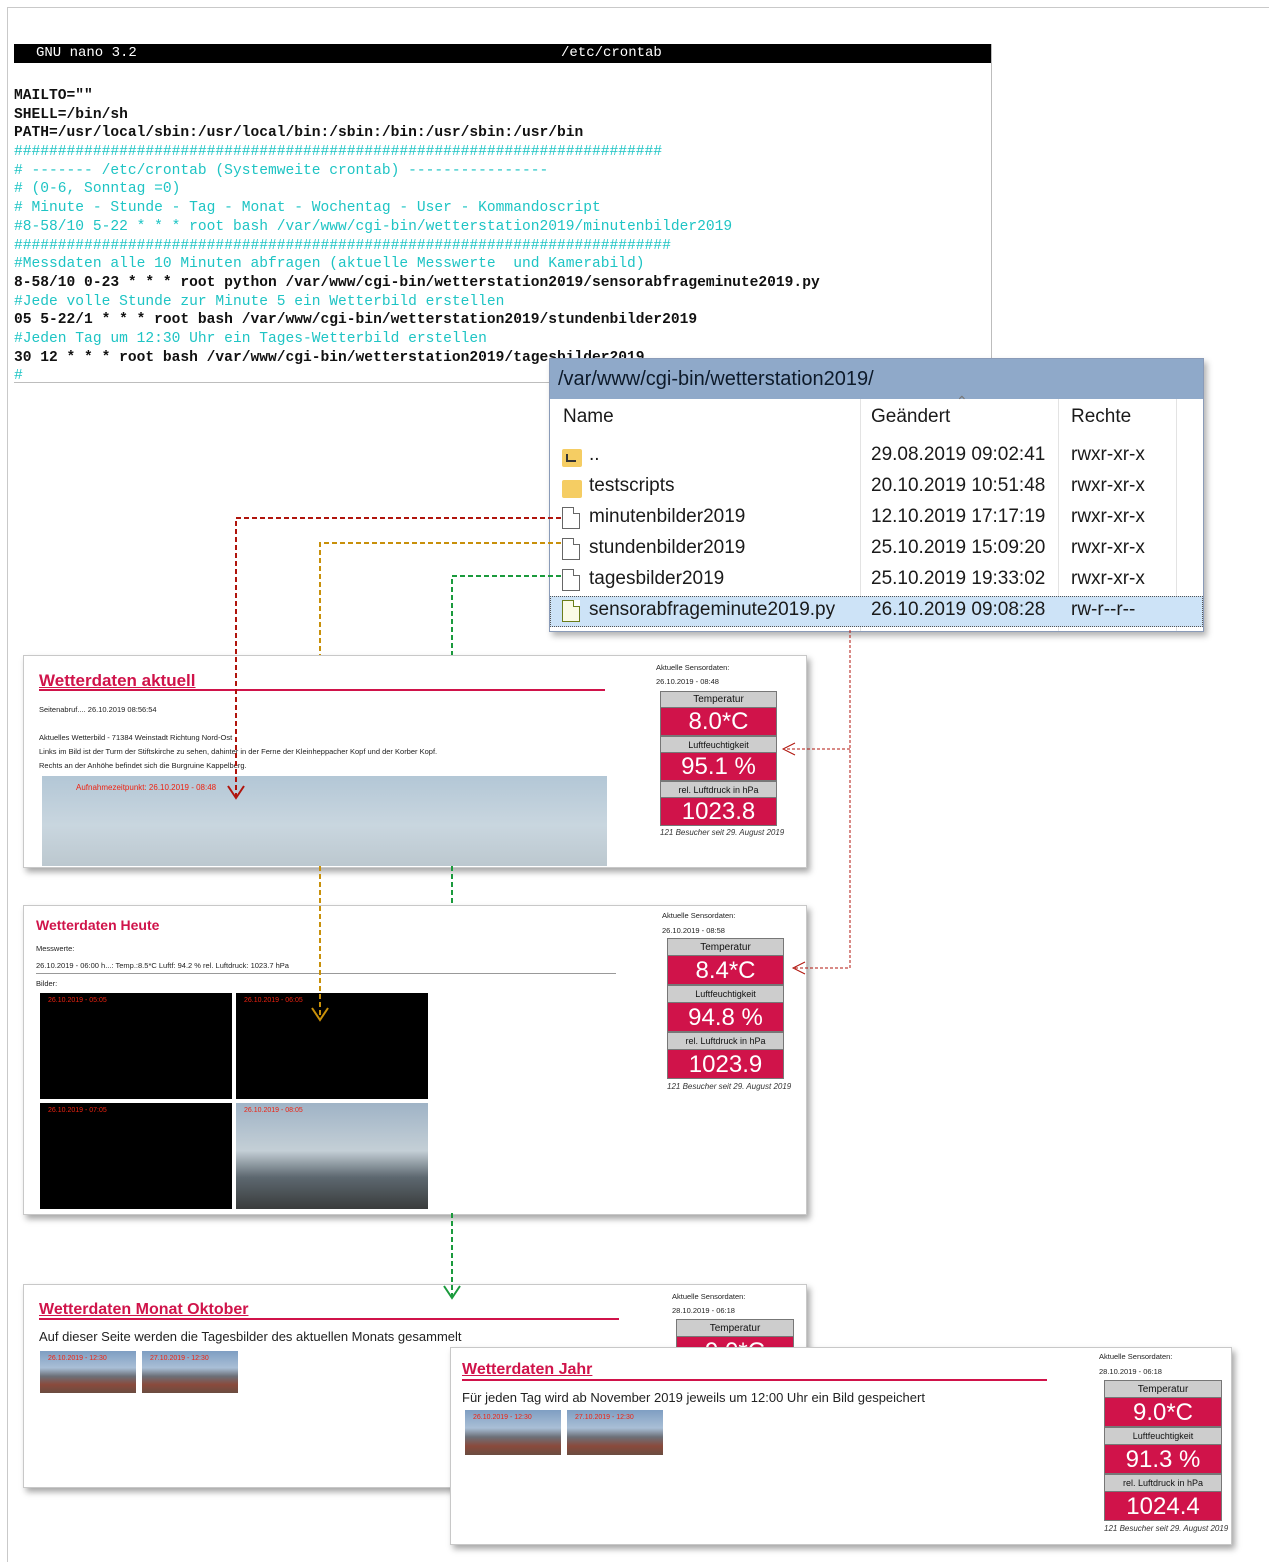  I want to click on arrowhead-sensor-heute, so click(798, 968).